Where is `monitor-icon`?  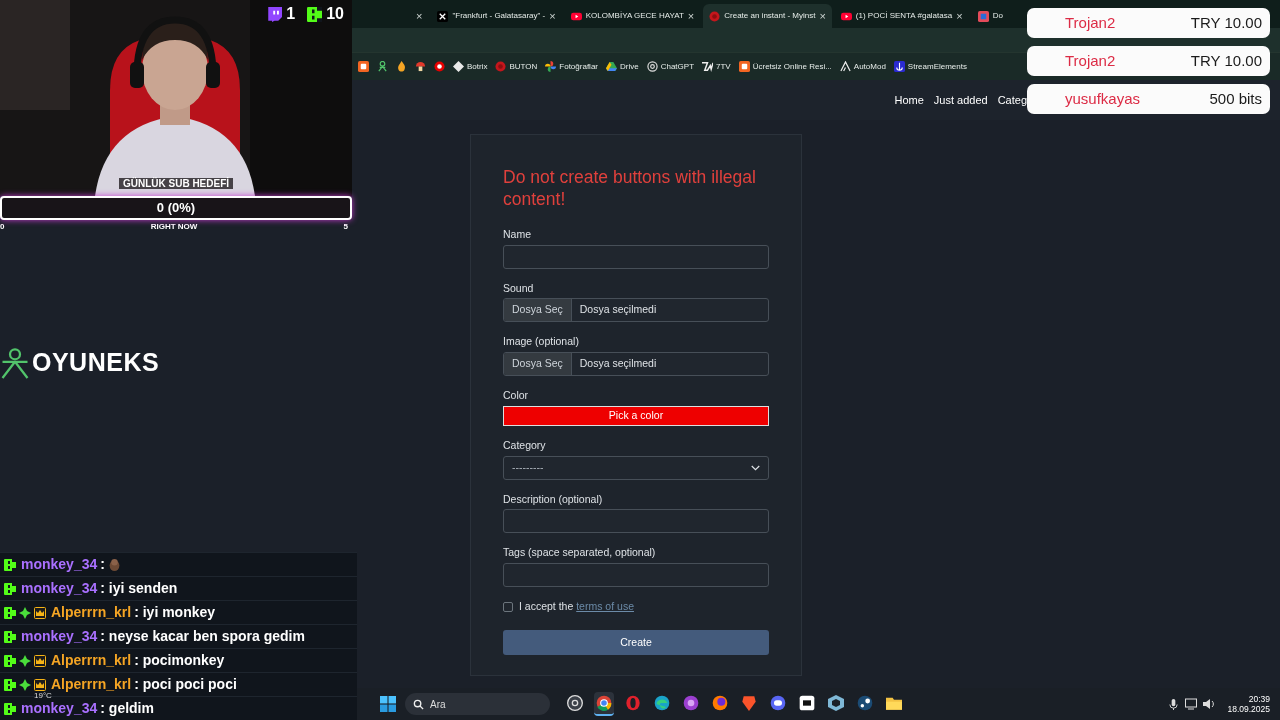
monitor-icon is located at coordinates (1191, 704).